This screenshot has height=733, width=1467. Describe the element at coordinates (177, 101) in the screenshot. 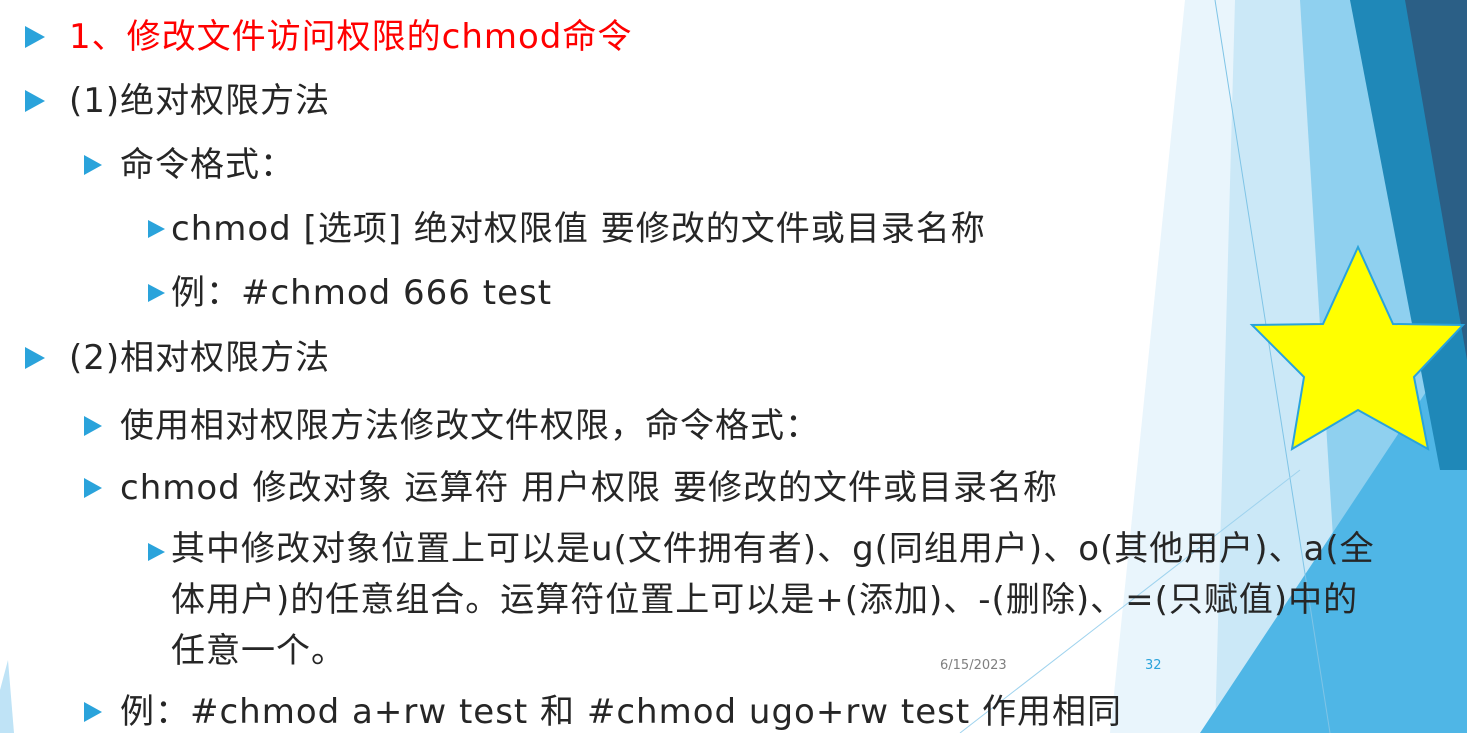

I see `bullet-line-1: (1)绝对权限方法` at that location.